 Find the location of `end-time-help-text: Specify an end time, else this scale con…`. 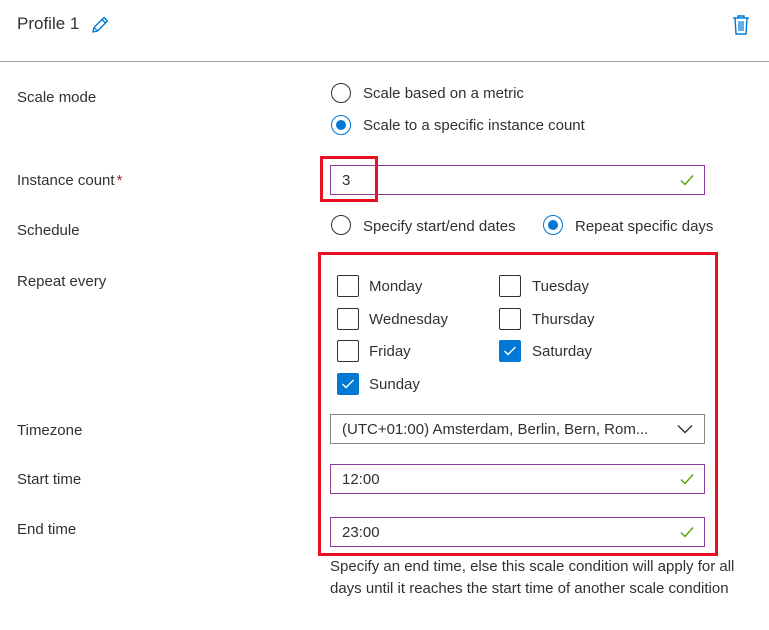

end-time-help-text: Specify an end time, else this scale con… is located at coordinates (532, 577).